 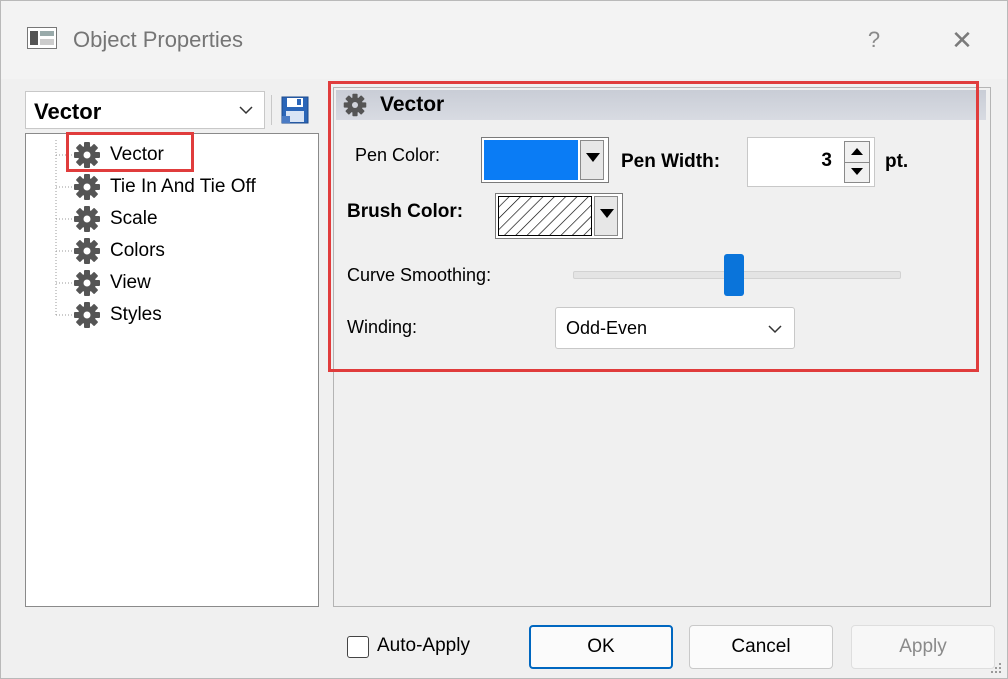 I want to click on tree-item-colors: Colors, so click(x=118, y=251).